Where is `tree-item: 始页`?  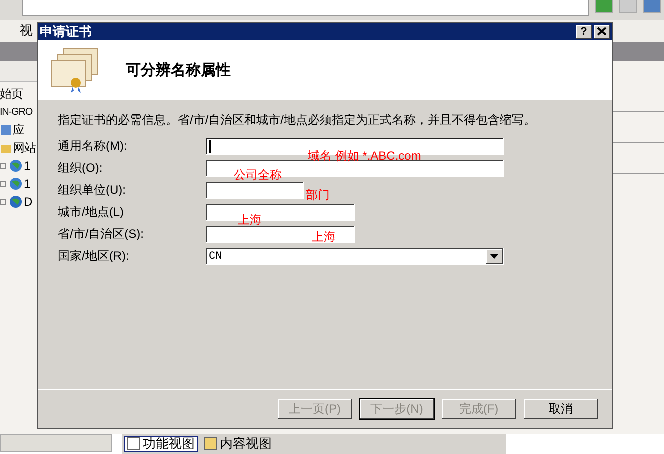
tree-item: 始页 is located at coordinates (18, 94).